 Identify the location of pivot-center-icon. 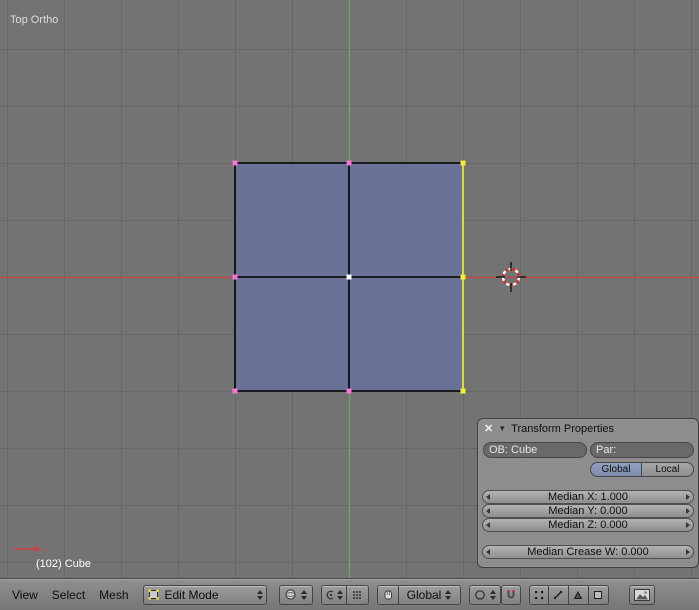
(329, 594).